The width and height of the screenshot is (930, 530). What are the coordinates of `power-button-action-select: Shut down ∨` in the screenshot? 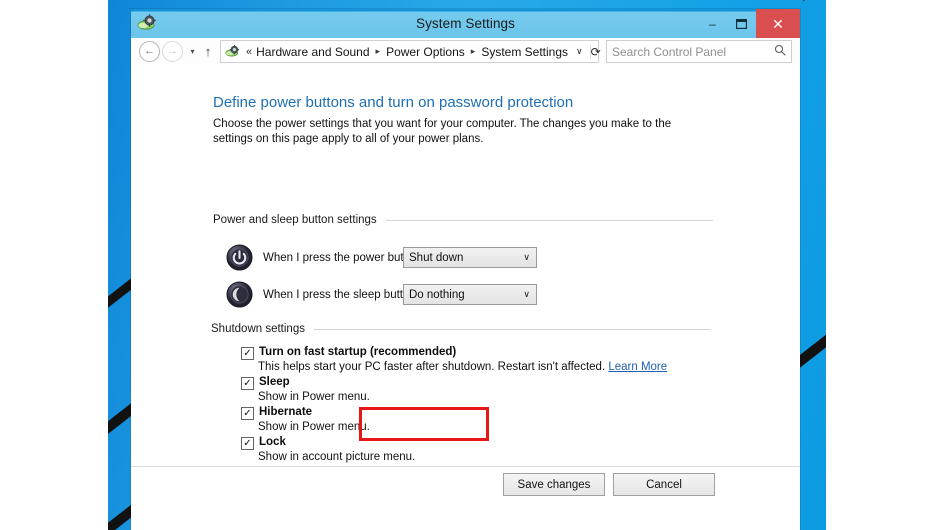 It's located at (470, 257).